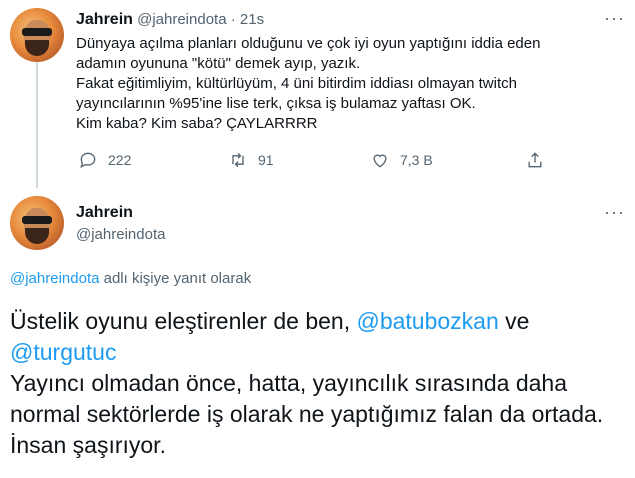  Describe the element at coordinates (238, 160) in the screenshot. I see `retweet-icon` at that location.